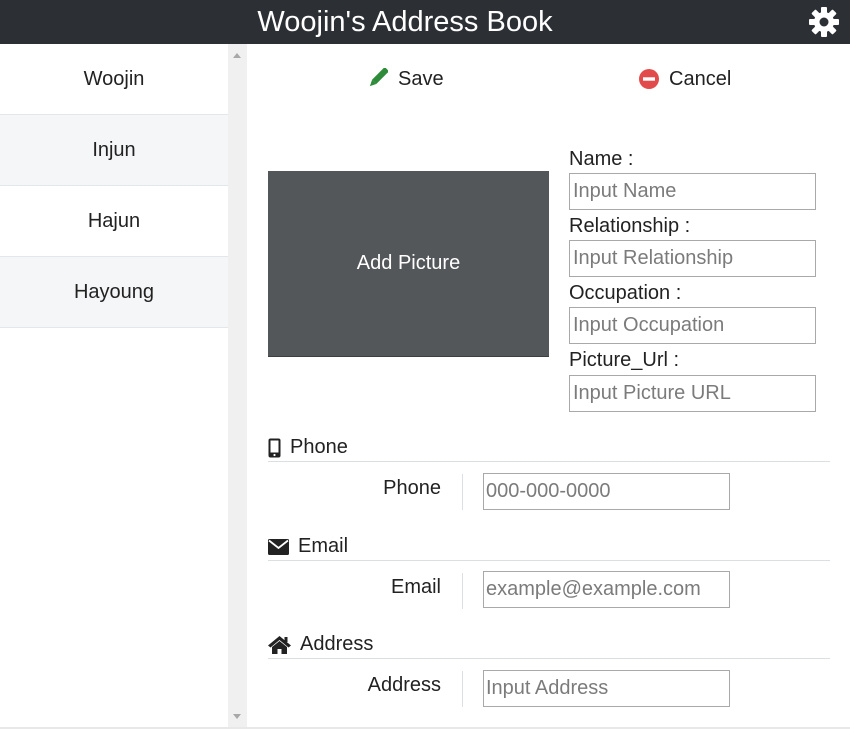 Image resolution: width=850 pixels, height=729 pixels. What do you see at coordinates (606, 491) in the screenshot?
I see `phone-field` at bounding box center [606, 491].